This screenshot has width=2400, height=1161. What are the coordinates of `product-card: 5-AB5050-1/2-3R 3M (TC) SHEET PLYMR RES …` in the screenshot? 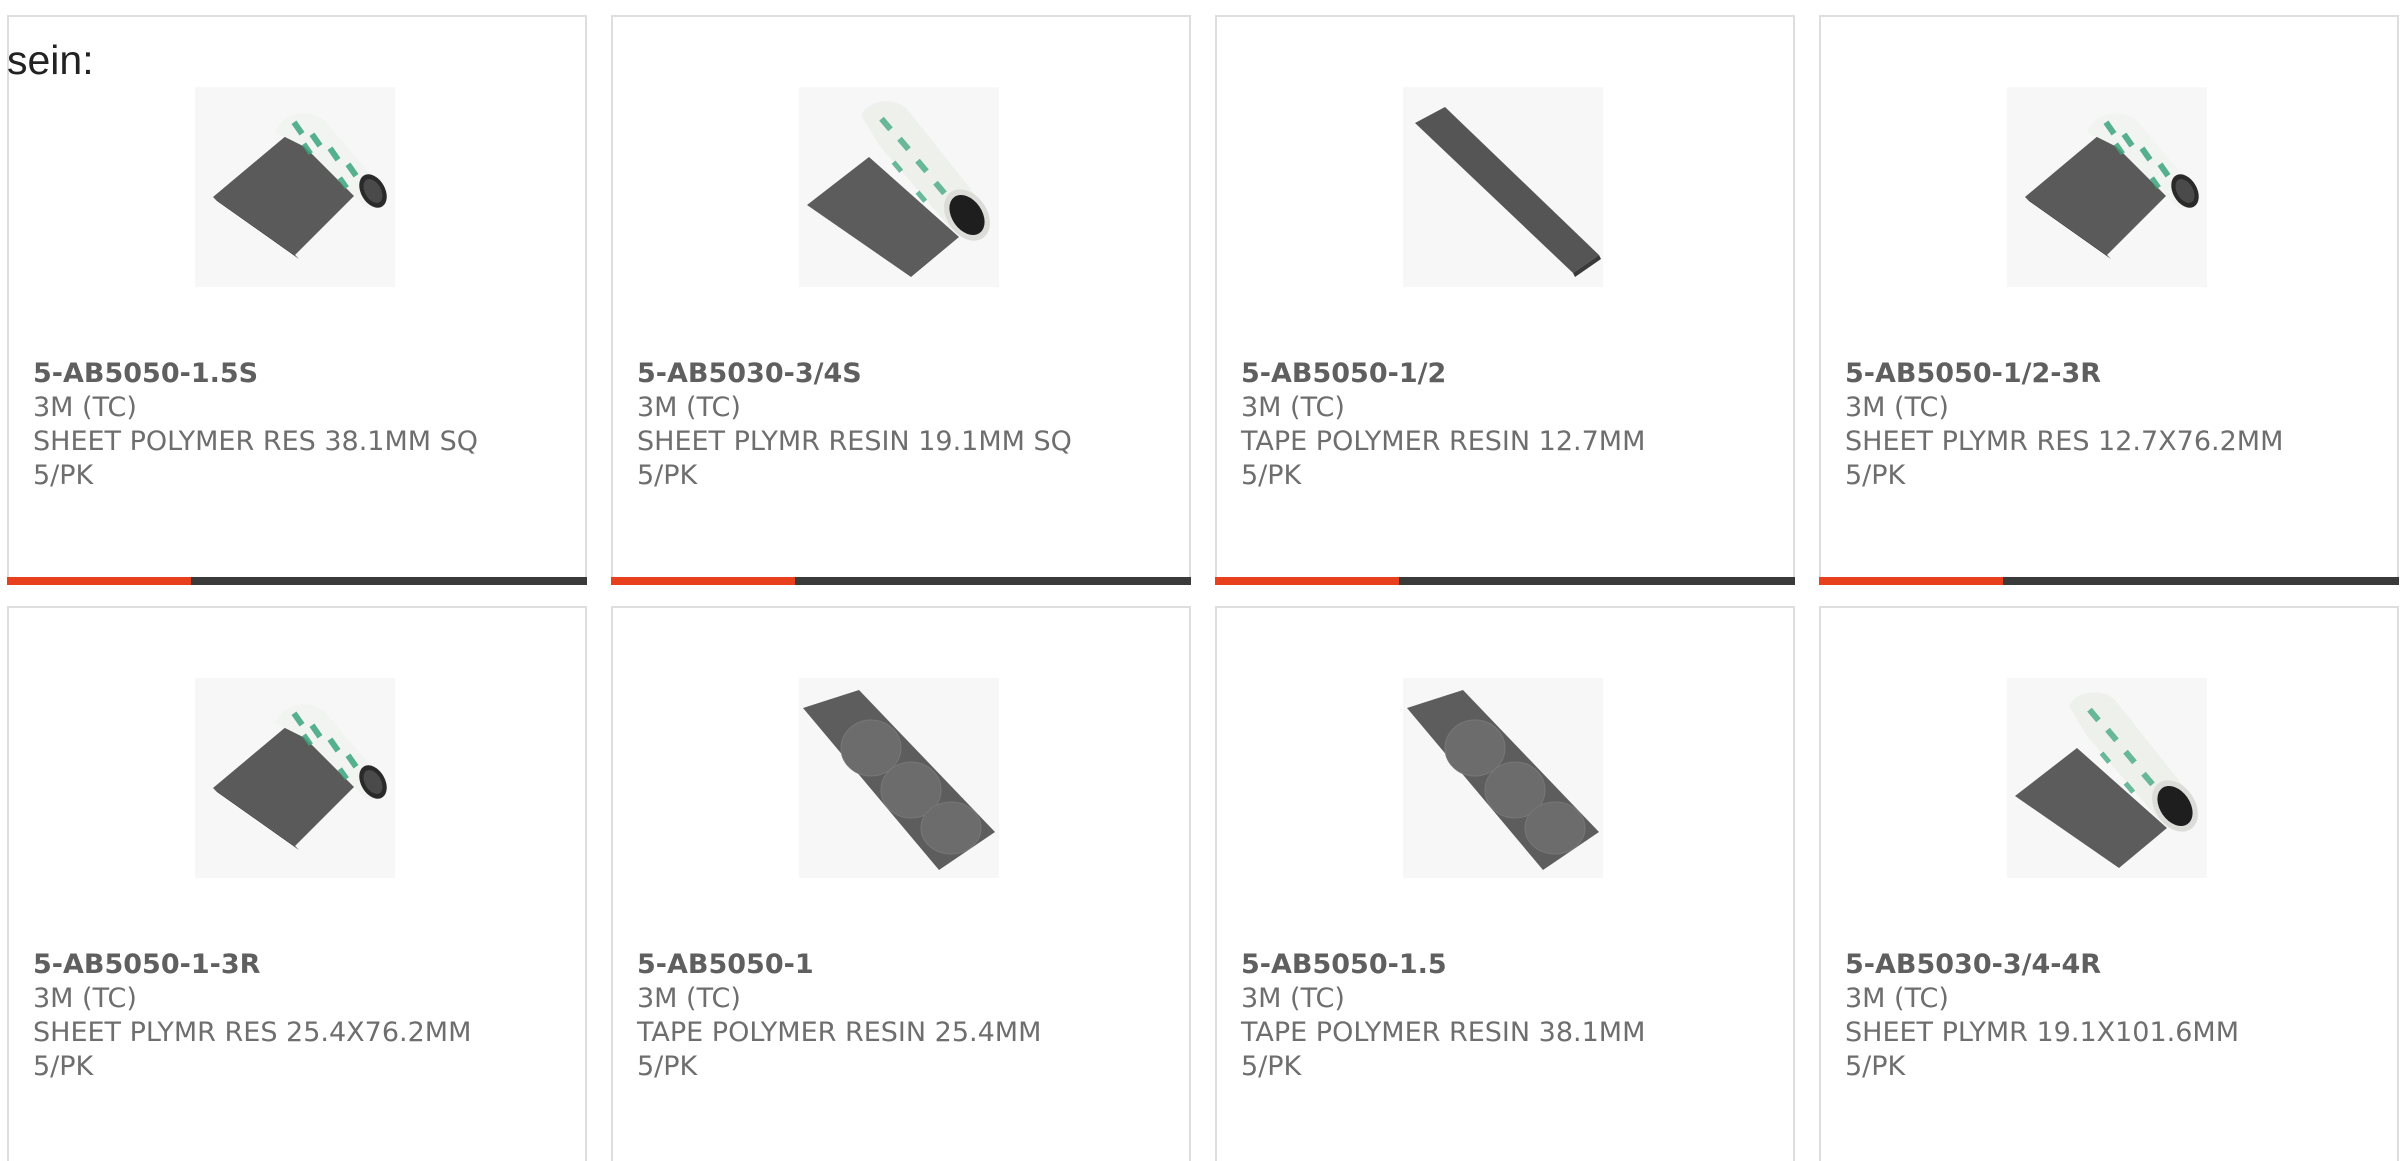 It's located at (2109, 300).